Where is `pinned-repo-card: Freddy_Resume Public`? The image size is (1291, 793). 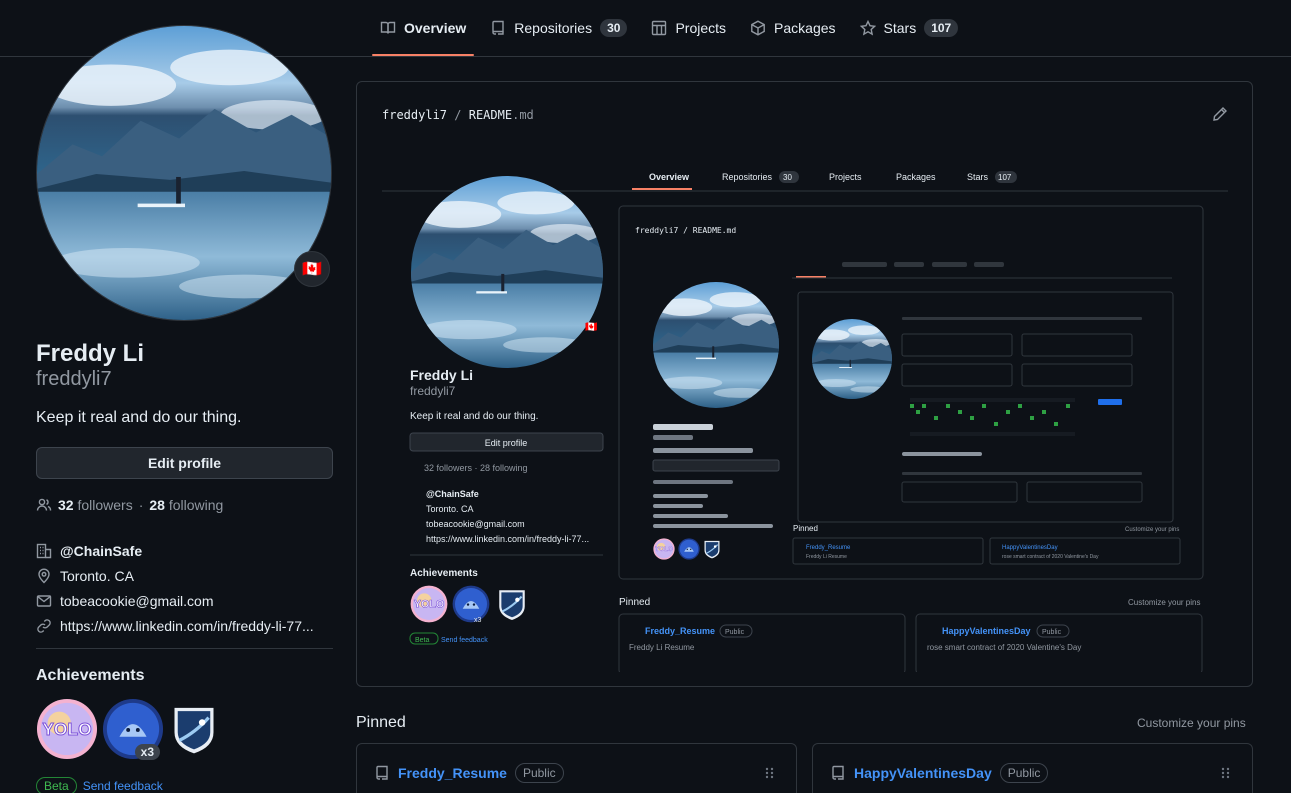
pinned-repo-card: Freddy_Resume Public is located at coordinates (576, 768).